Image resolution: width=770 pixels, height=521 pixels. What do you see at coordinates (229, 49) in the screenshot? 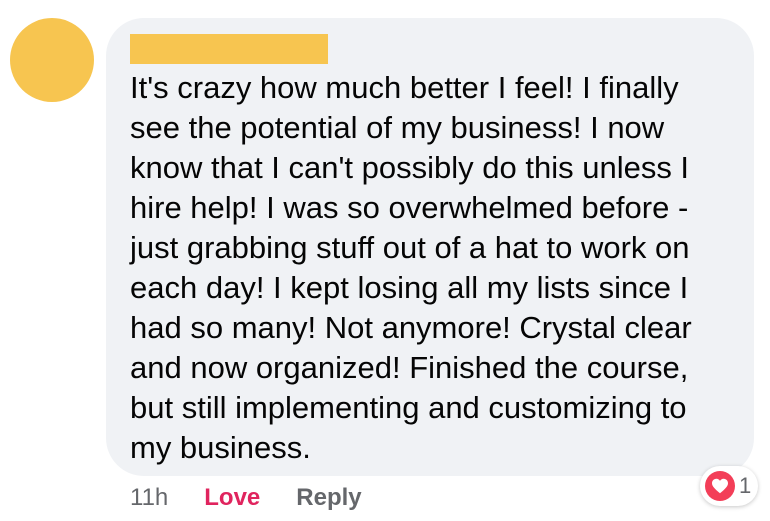
I see `author-name-redacted` at bounding box center [229, 49].